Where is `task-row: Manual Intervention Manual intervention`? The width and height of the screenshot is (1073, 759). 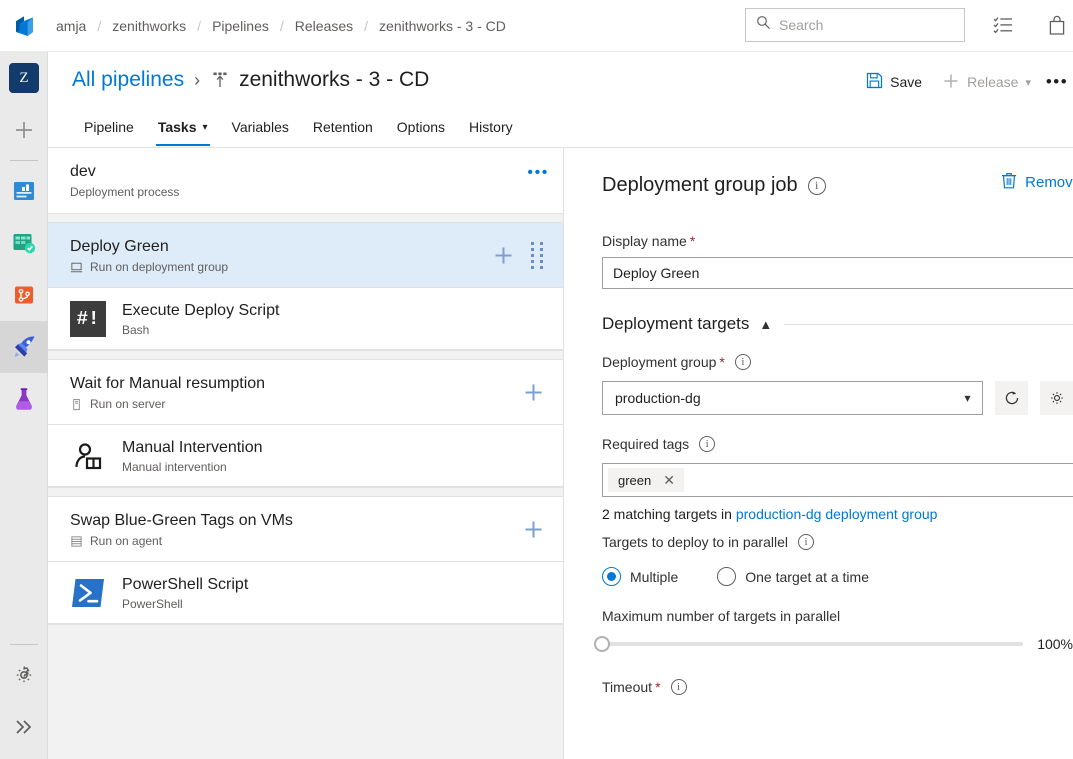
task-row: Manual Intervention Manual intervention is located at coordinates (305, 456).